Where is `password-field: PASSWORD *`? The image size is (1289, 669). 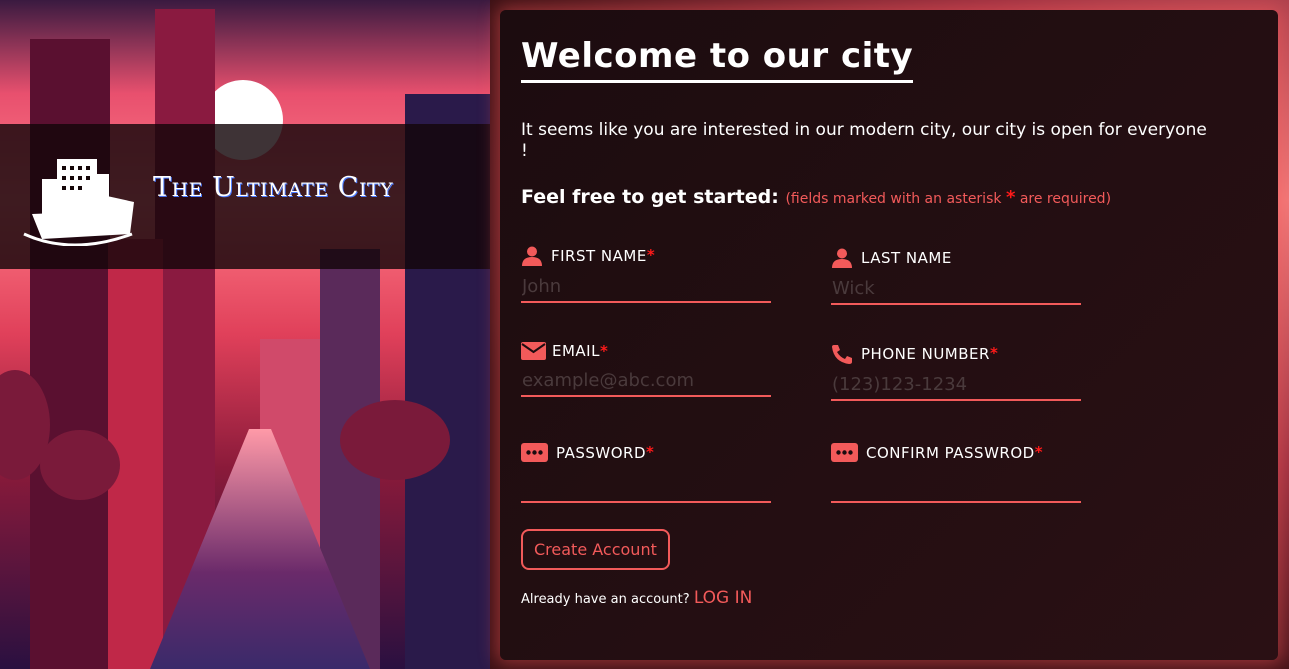
password-field: PASSWORD * is located at coordinates (646, 473).